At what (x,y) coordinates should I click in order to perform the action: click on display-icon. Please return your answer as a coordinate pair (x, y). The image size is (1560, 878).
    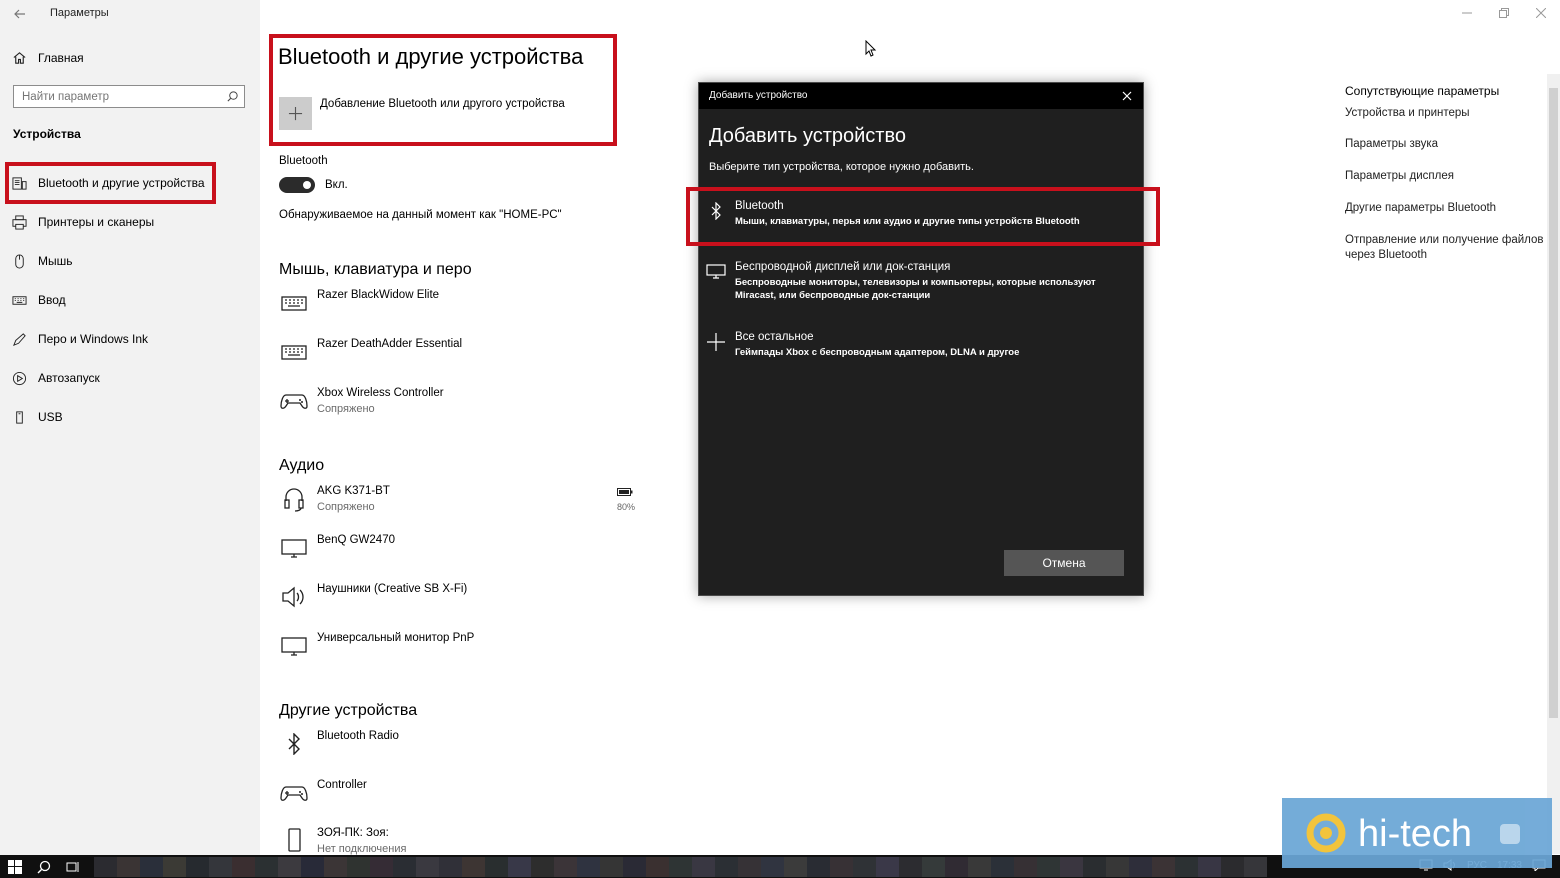
    Looking at the image, I should click on (716, 272).